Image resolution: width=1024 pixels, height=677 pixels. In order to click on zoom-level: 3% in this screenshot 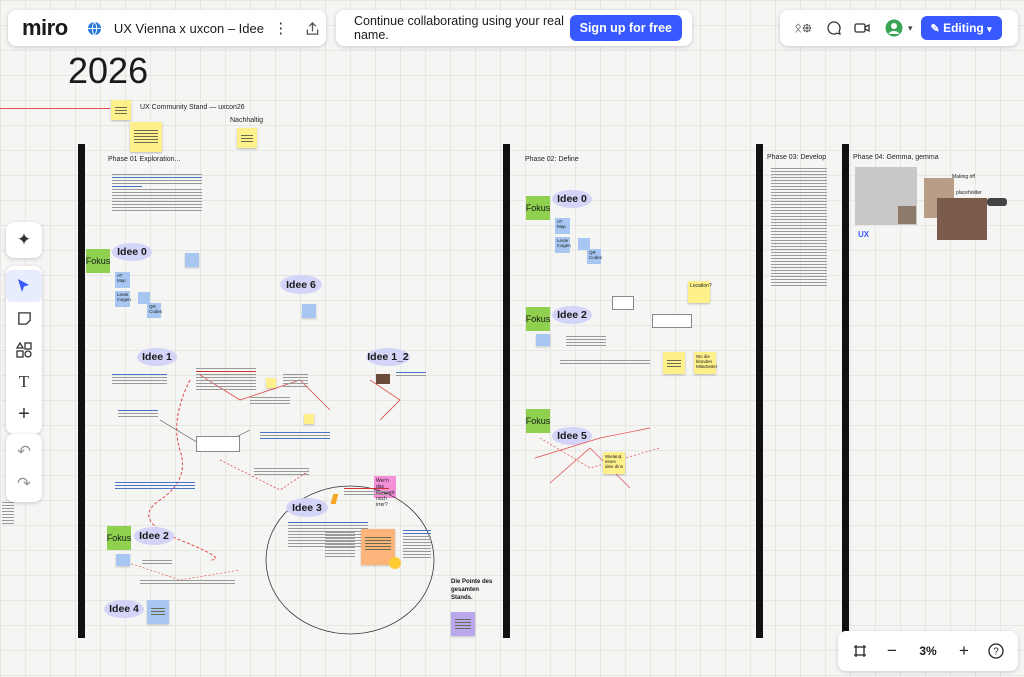, I will do `click(928, 651)`.